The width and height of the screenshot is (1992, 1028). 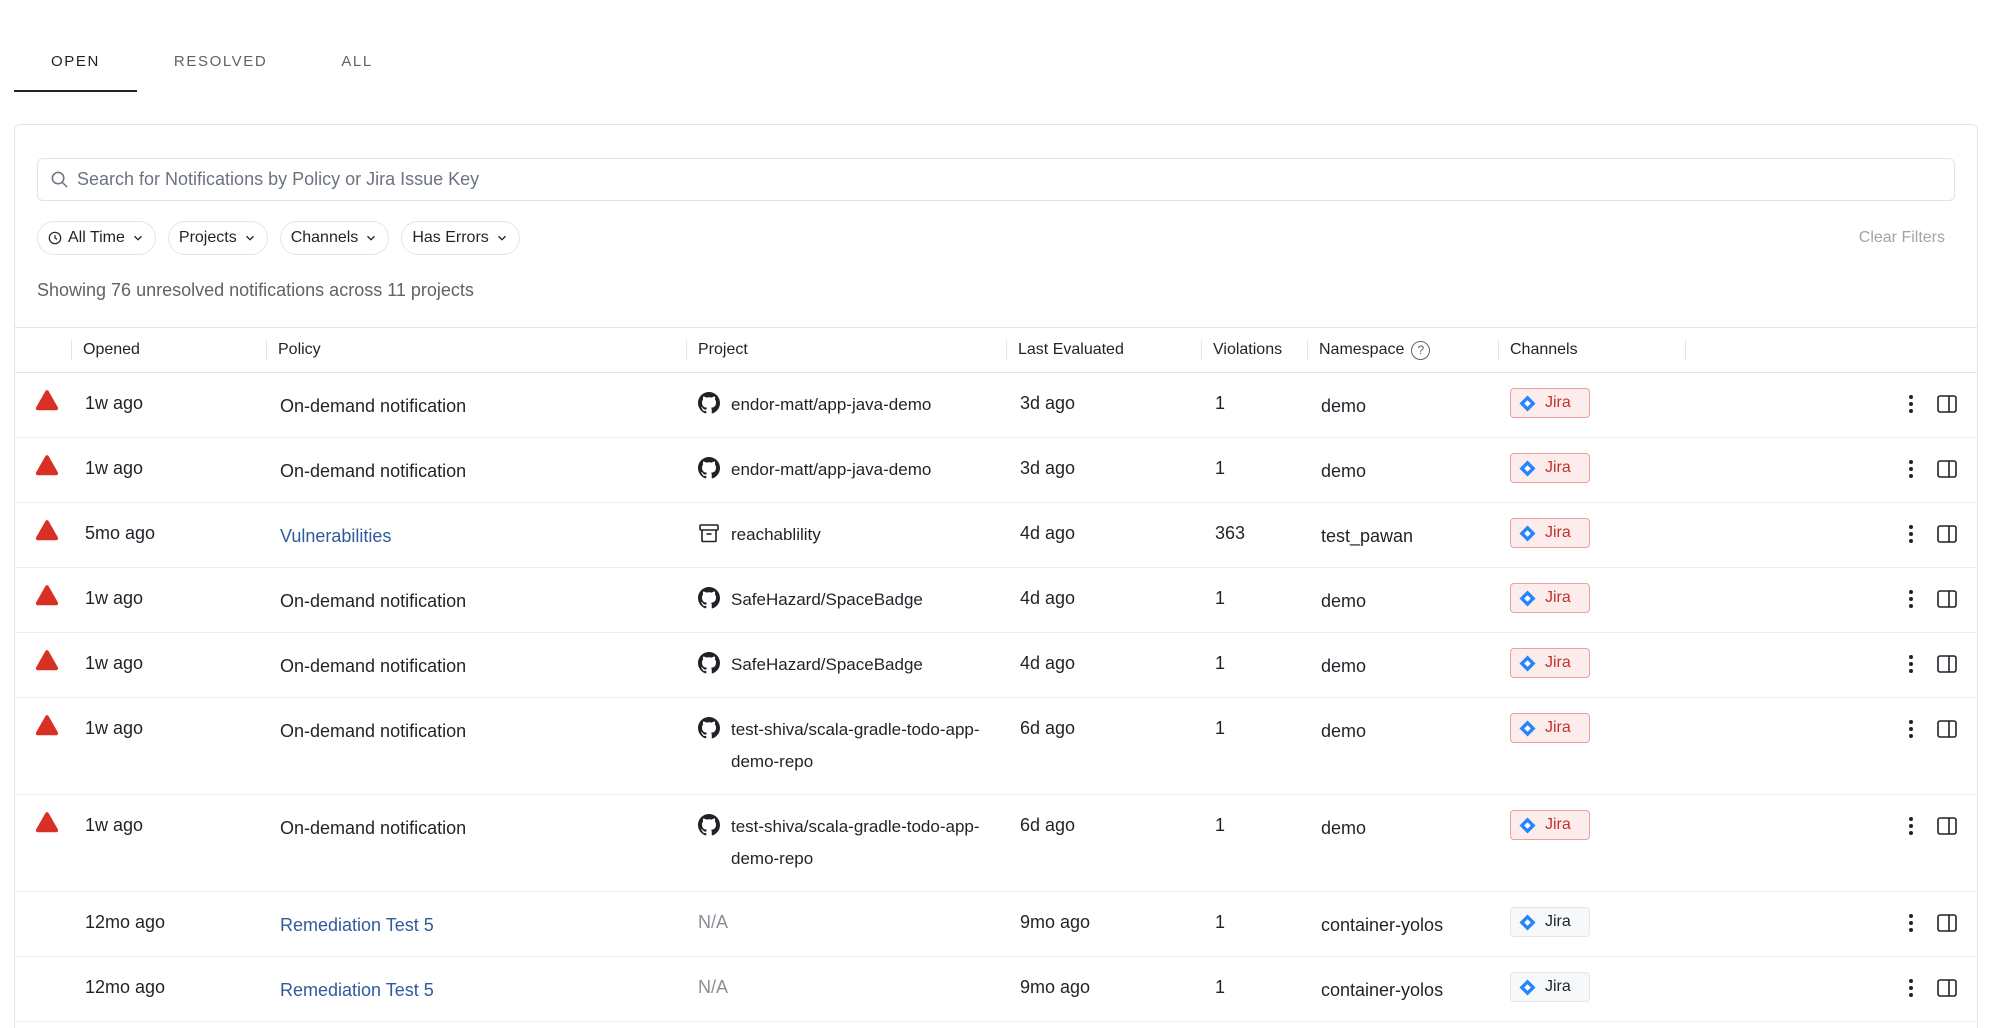 I want to click on clock-icon, so click(x=55, y=238).